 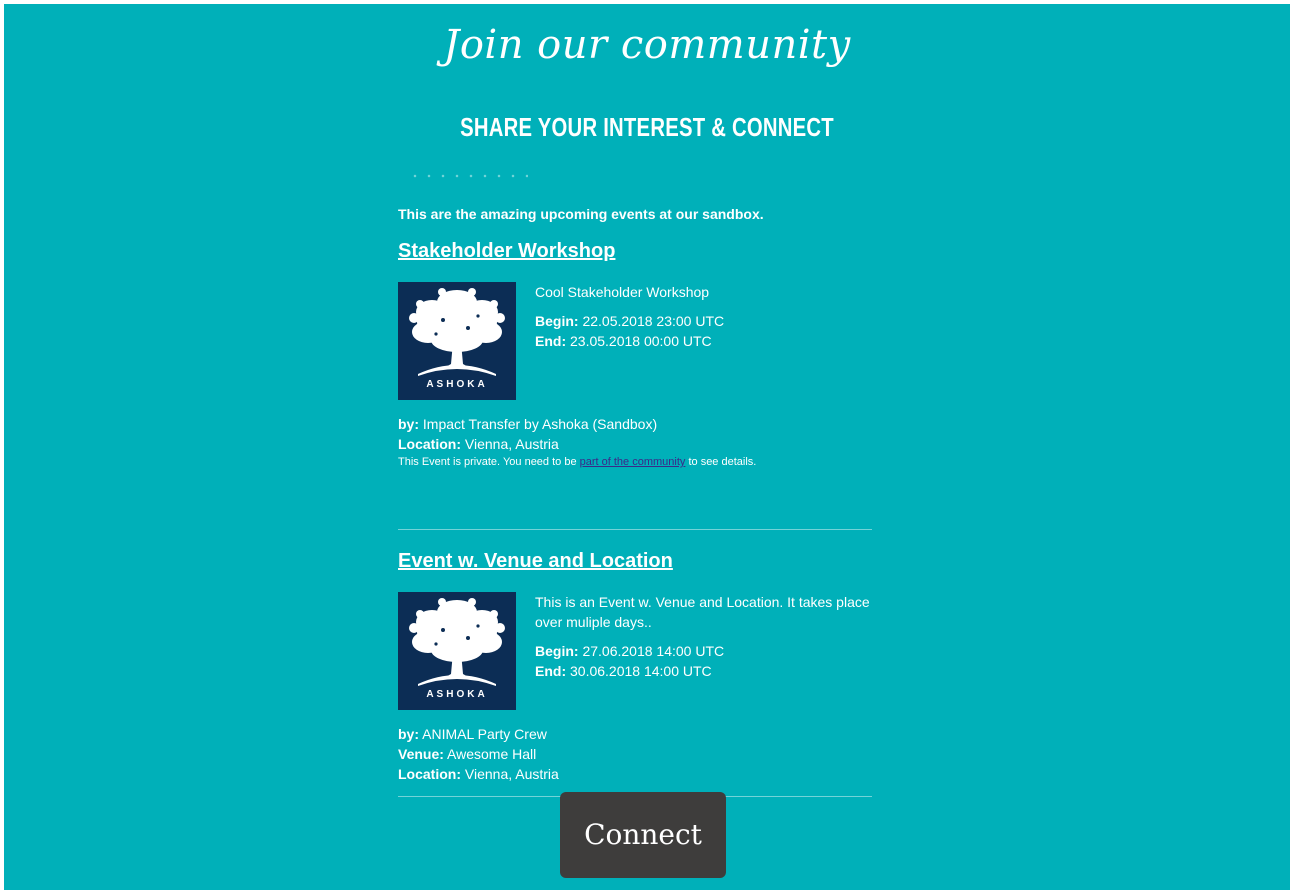 I want to click on by-value: Impact Transfer by Ashoka (Sandbox), so click(x=538, y=424).